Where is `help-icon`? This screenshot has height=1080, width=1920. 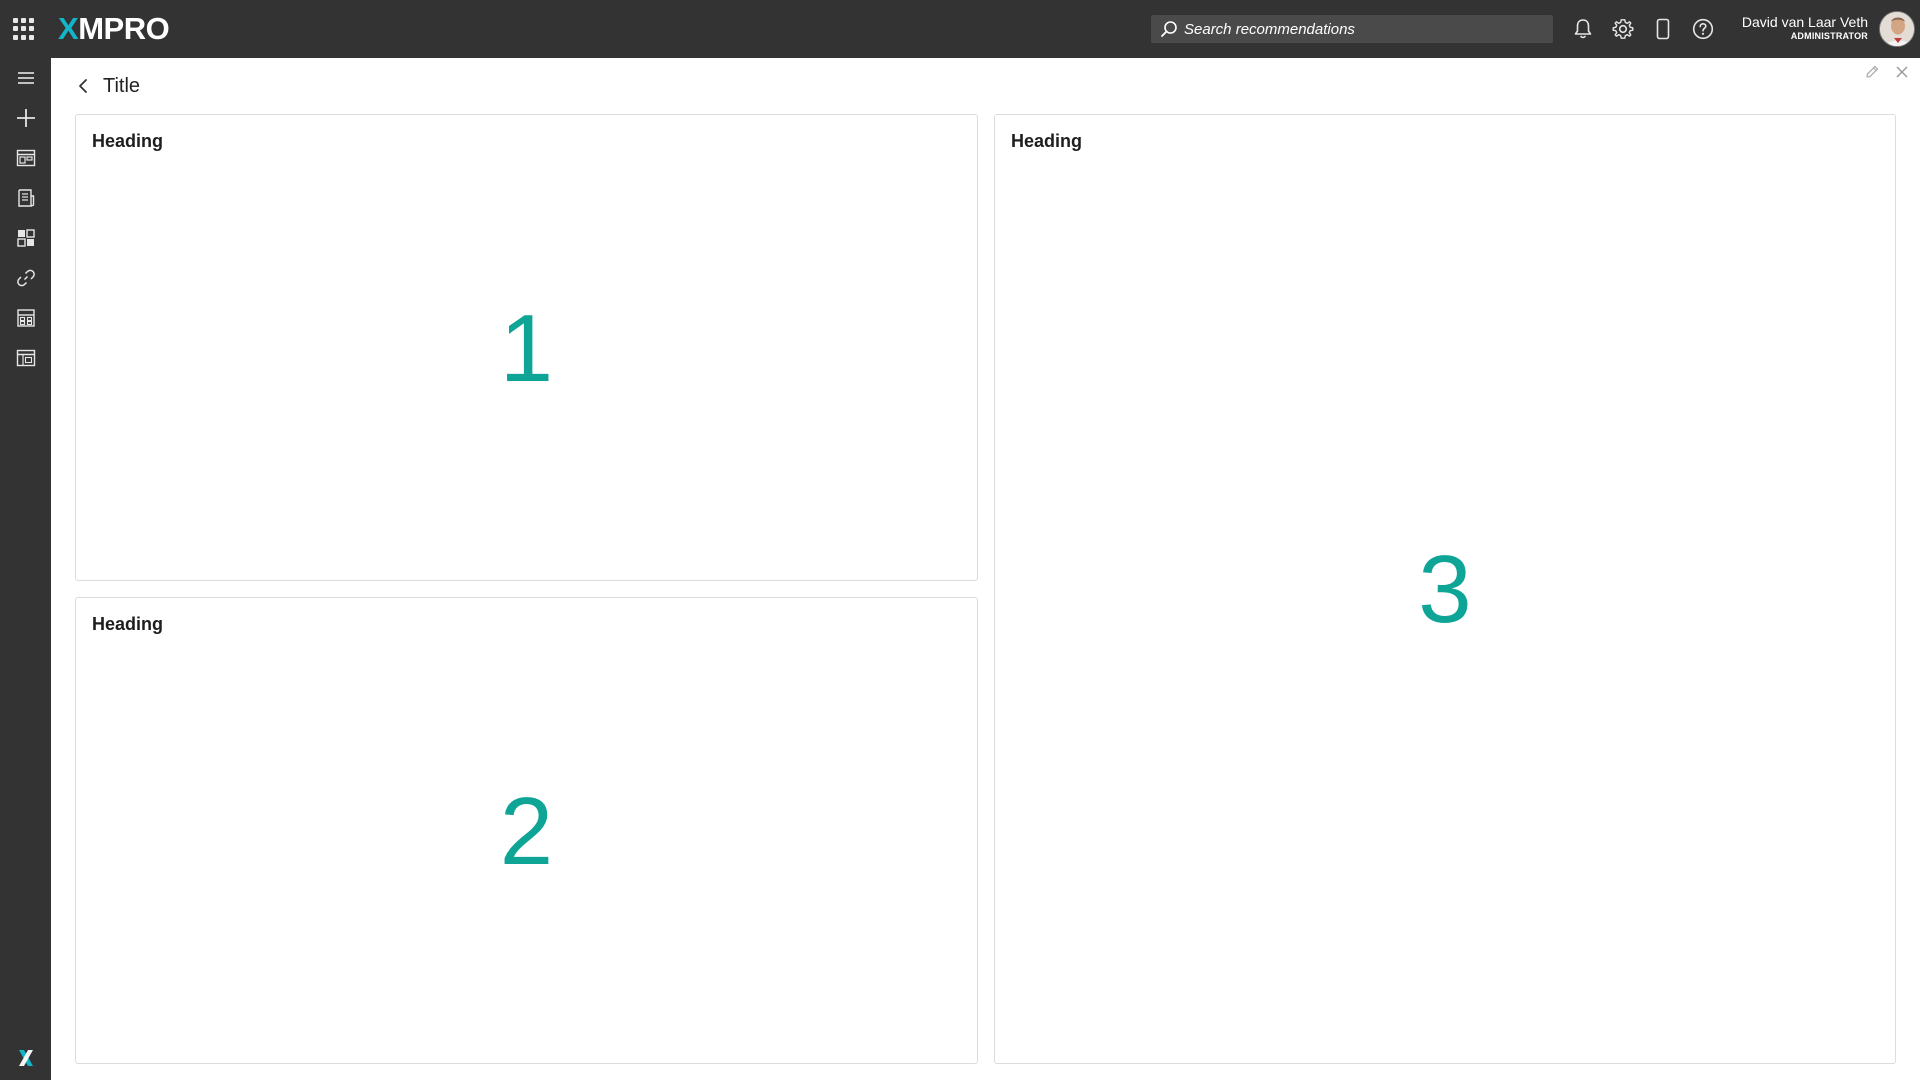 help-icon is located at coordinates (1703, 29).